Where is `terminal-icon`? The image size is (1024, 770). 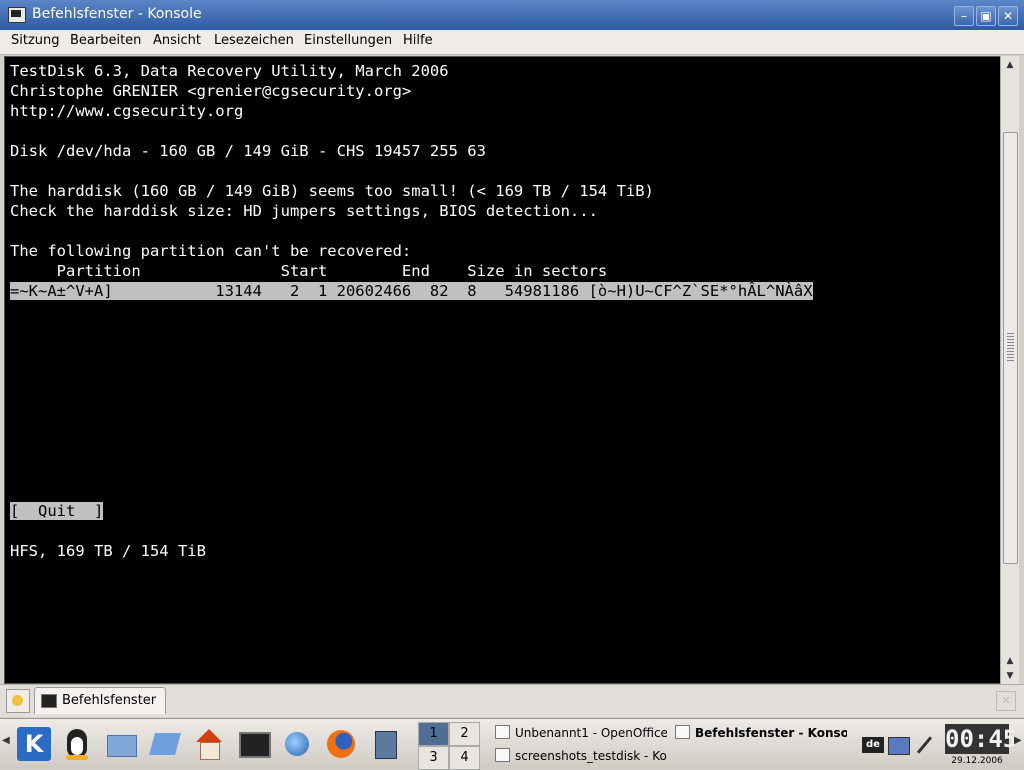 terminal-icon is located at coordinates (49, 701).